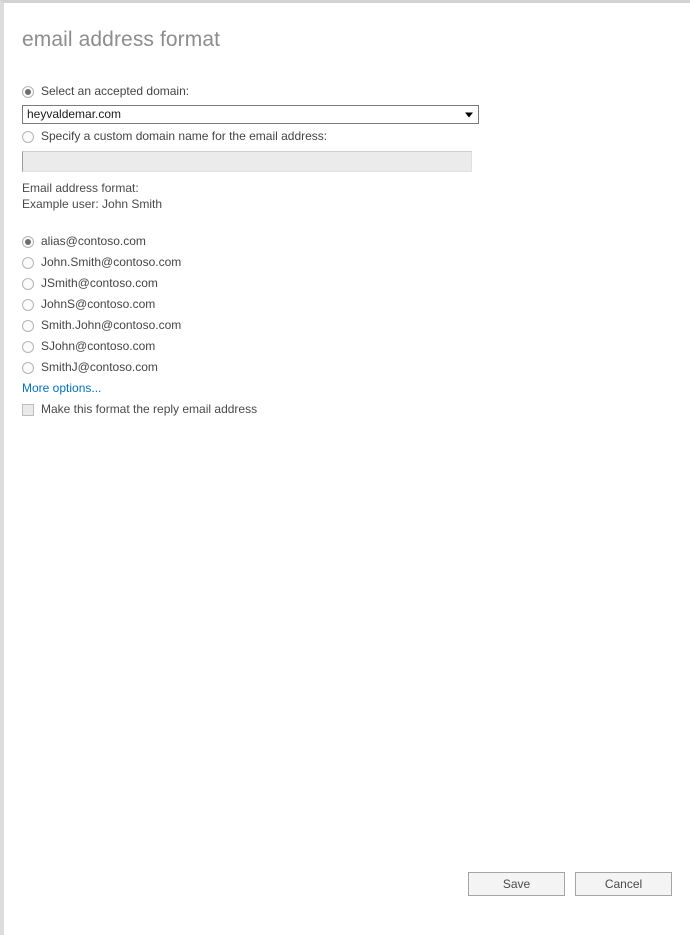 This screenshot has height=935, width=690. Describe the element at coordinates (98, 304) in the screenshot. I see `format-option-label: JohnS@contoso.com` at that location.